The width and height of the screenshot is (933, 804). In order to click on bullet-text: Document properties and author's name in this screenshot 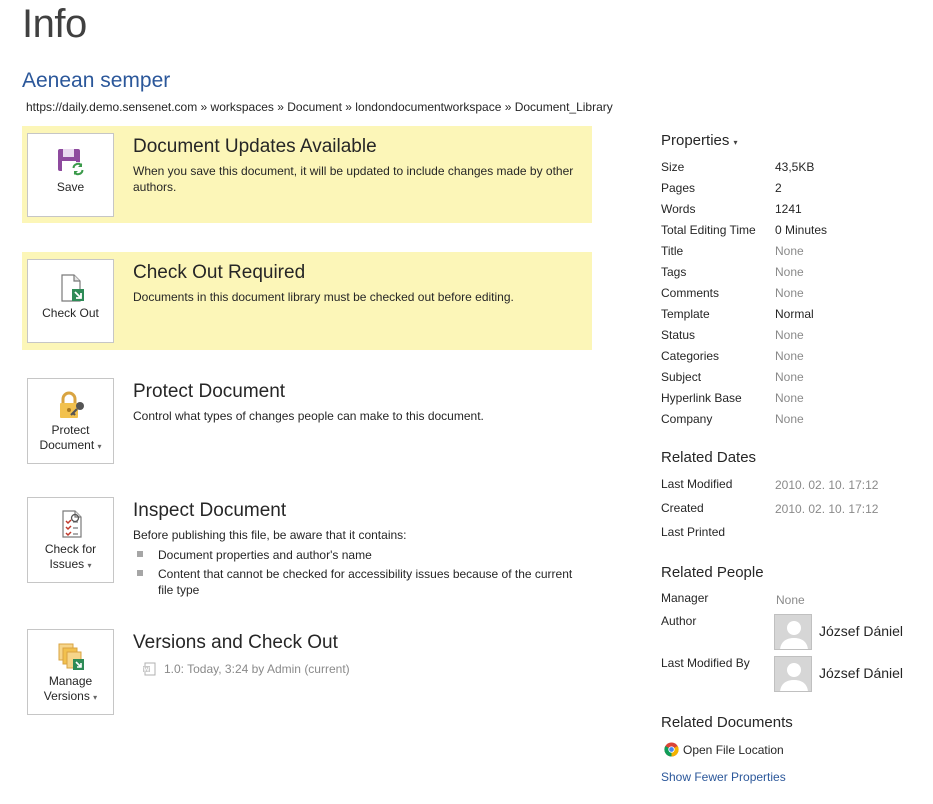, I will do `click(265, 555)`.